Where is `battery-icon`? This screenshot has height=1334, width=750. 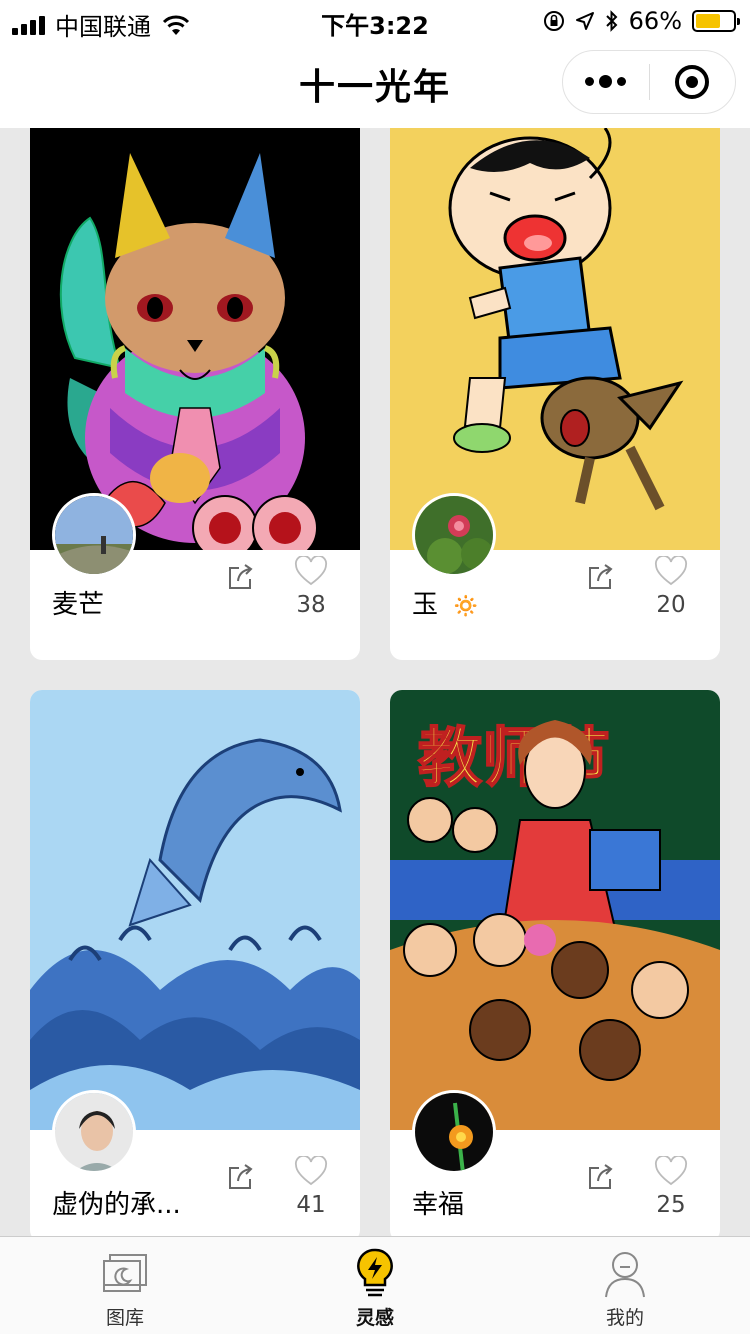 battery-icon is located at coordinates (716, 21).